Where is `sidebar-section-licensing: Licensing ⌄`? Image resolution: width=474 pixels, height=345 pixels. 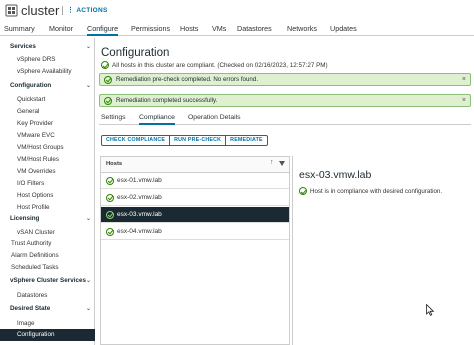
sidebar-section-licensing: Licensing ⌄ is located at coordinates (47, 219).